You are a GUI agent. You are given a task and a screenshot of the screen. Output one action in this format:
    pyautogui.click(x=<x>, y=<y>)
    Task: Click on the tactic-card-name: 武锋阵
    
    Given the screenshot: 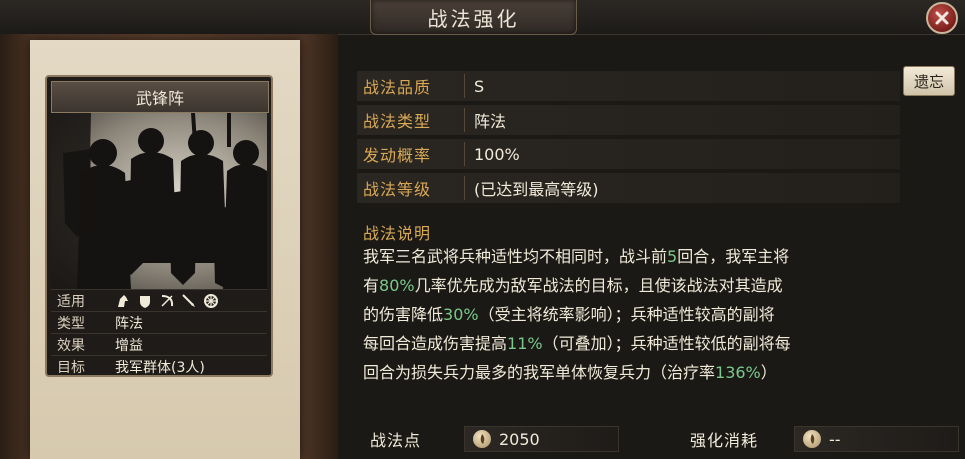 What is the action you would take?
    pyautogui.click(x=160, y=97)
    